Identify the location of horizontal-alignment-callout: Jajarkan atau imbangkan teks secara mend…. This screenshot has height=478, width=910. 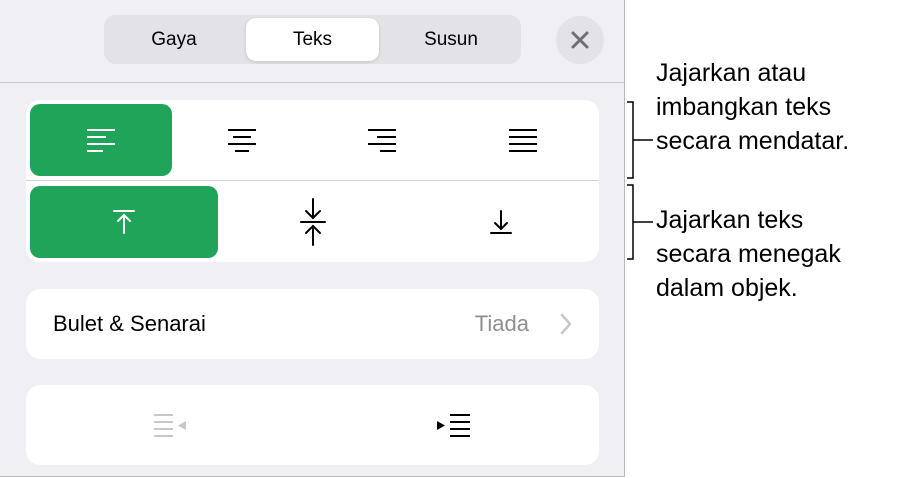
(752, 107).